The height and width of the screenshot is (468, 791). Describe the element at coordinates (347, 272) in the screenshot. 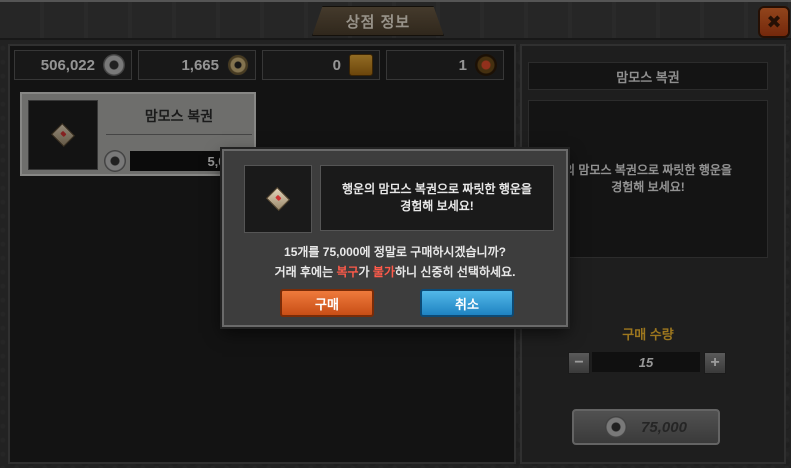

I see `dialog-warning-red1: 복구` at that location.